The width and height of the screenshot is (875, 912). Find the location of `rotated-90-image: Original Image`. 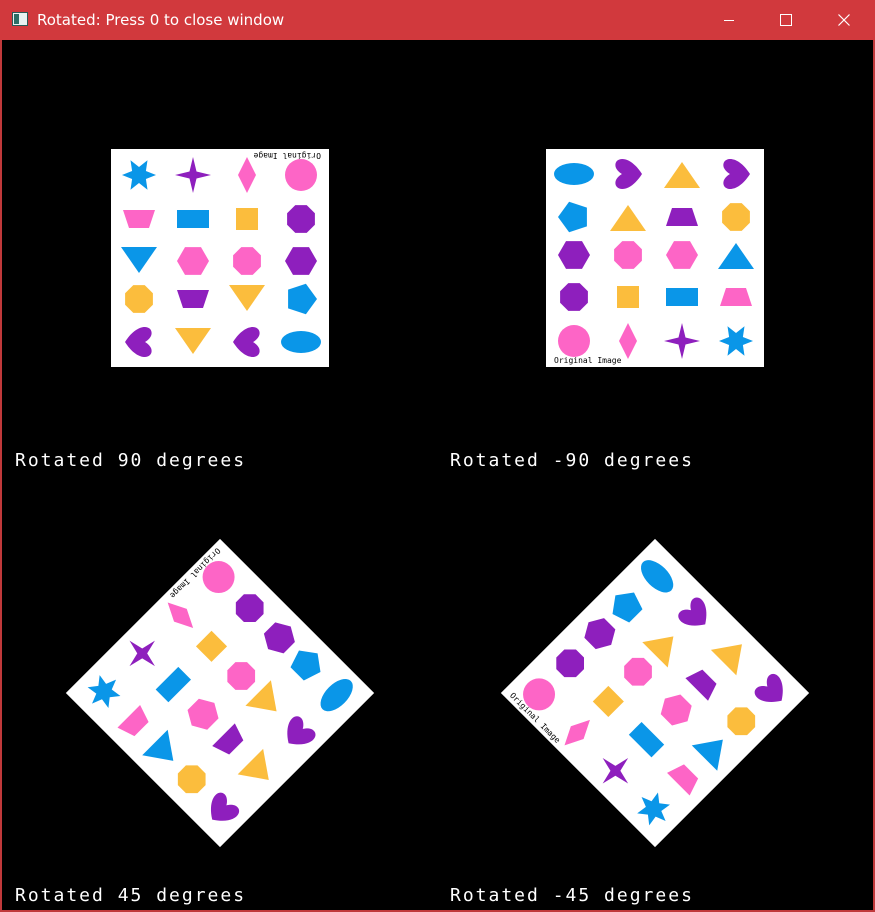

rotated-90-image: Original Image is located at coordinates (220, 258).